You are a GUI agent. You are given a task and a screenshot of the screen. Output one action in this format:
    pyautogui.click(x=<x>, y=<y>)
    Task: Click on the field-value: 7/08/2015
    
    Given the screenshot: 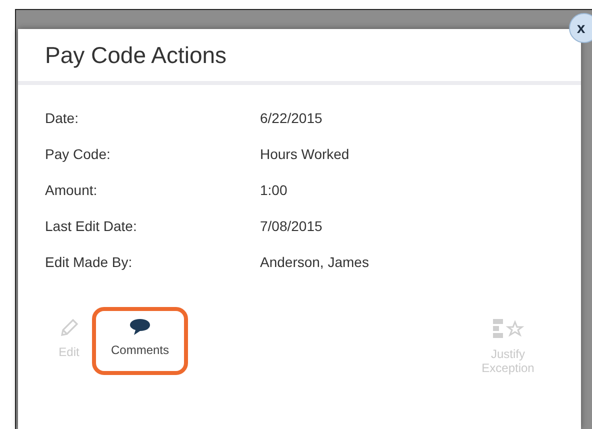 What is the action you would take?
    pyautogui.click(x=291, y=226)
    